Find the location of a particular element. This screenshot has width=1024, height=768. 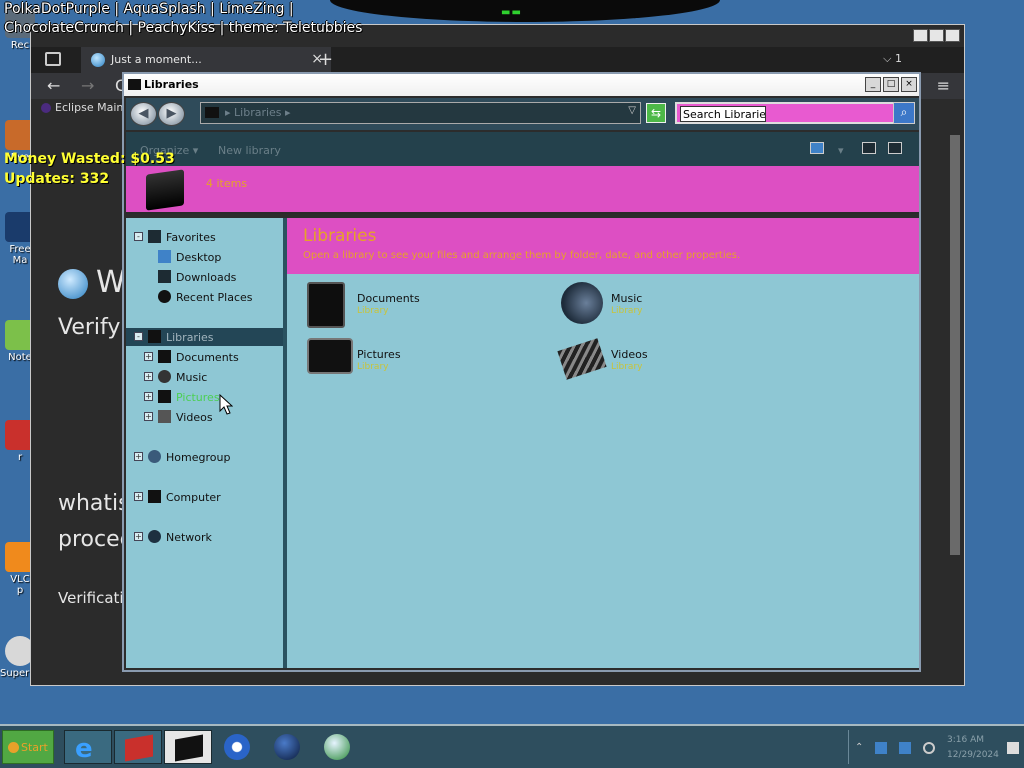

show-desktop-icon is located at coordinates (1013, 748).